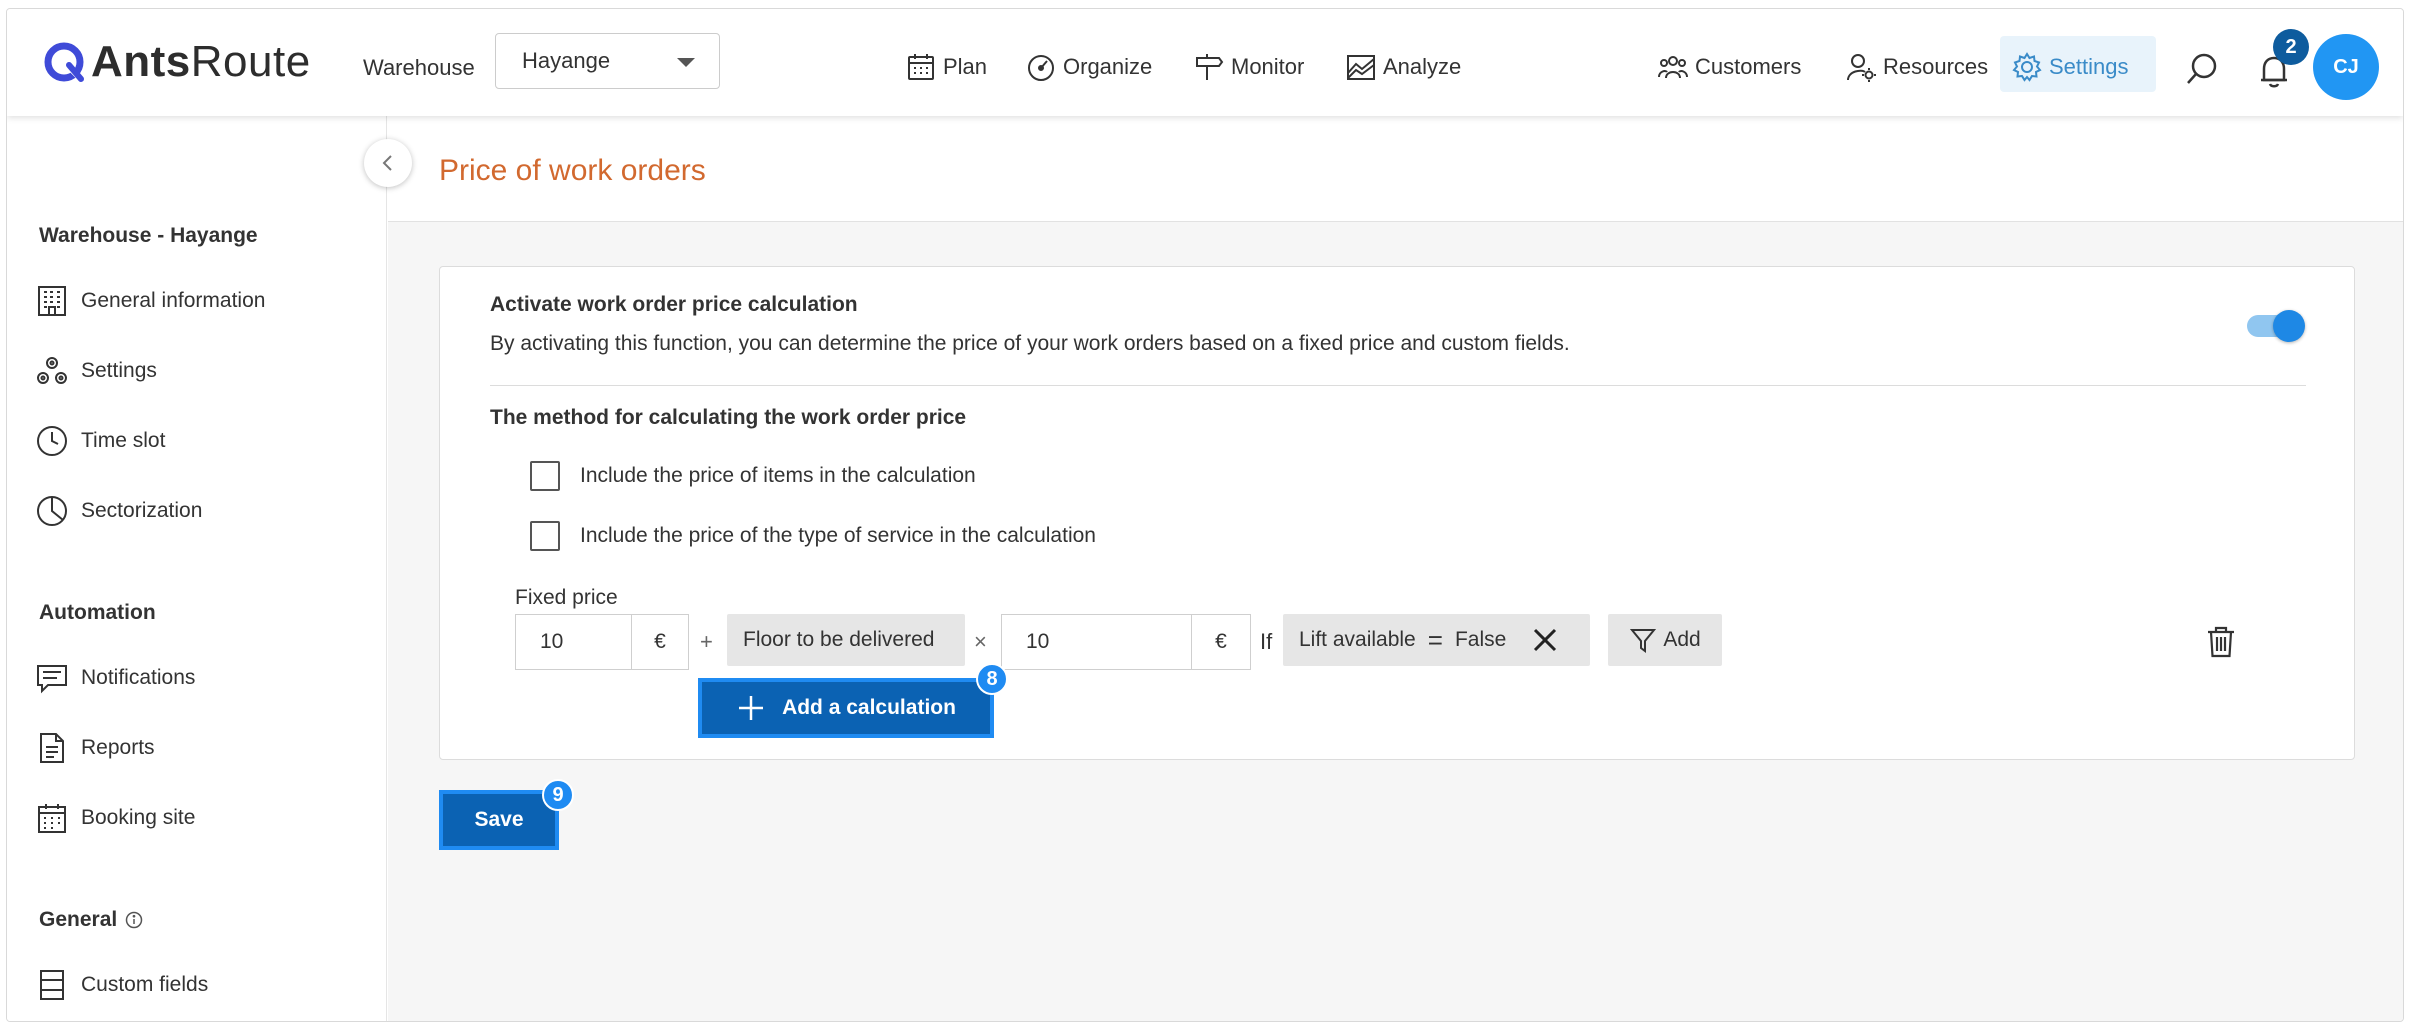 The height and width of the screenshot is (1030, 2410). What do you see at coordinates (201, 61) in the screenshot?
I see `logo-text: AntsRoute` at bounding box center [201, 61].